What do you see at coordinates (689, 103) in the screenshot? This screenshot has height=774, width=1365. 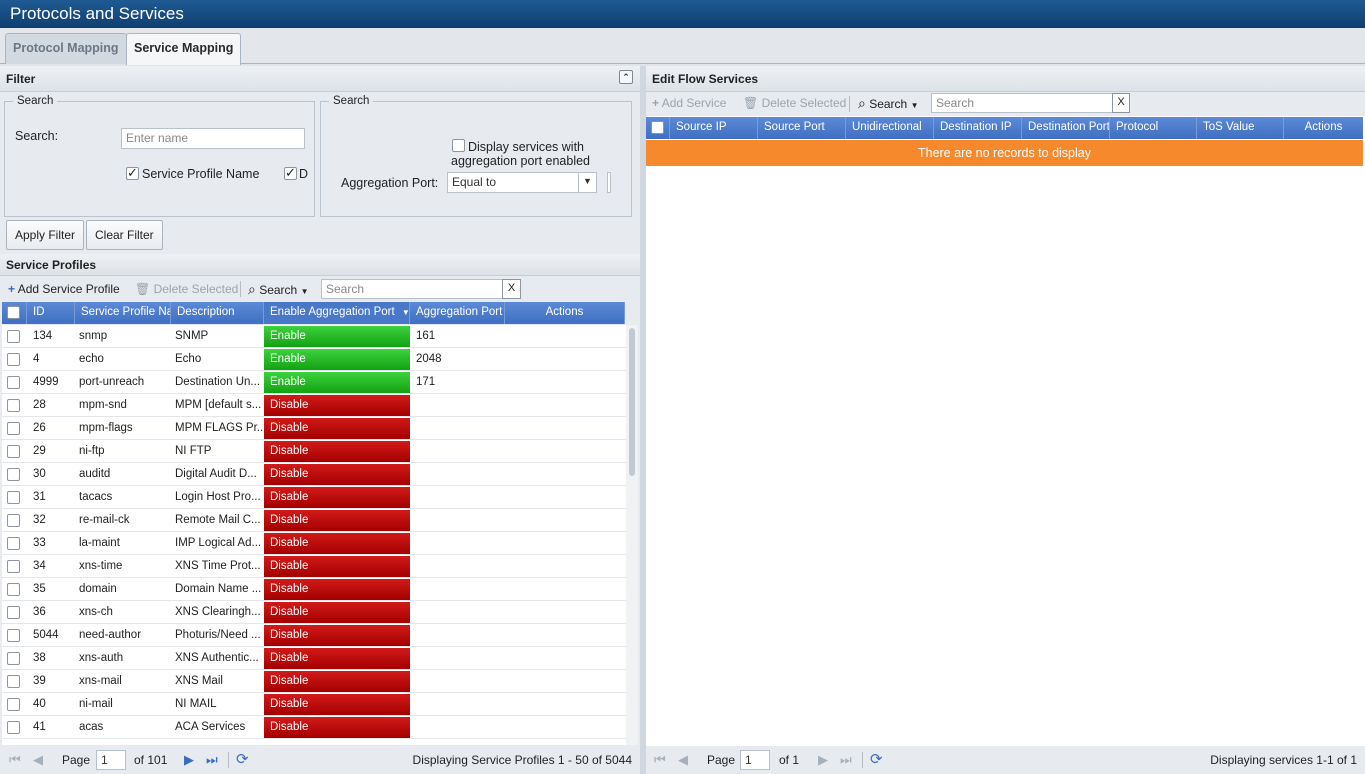 I see `add-service-button: + Add Service` at bounding box center [689, 103].